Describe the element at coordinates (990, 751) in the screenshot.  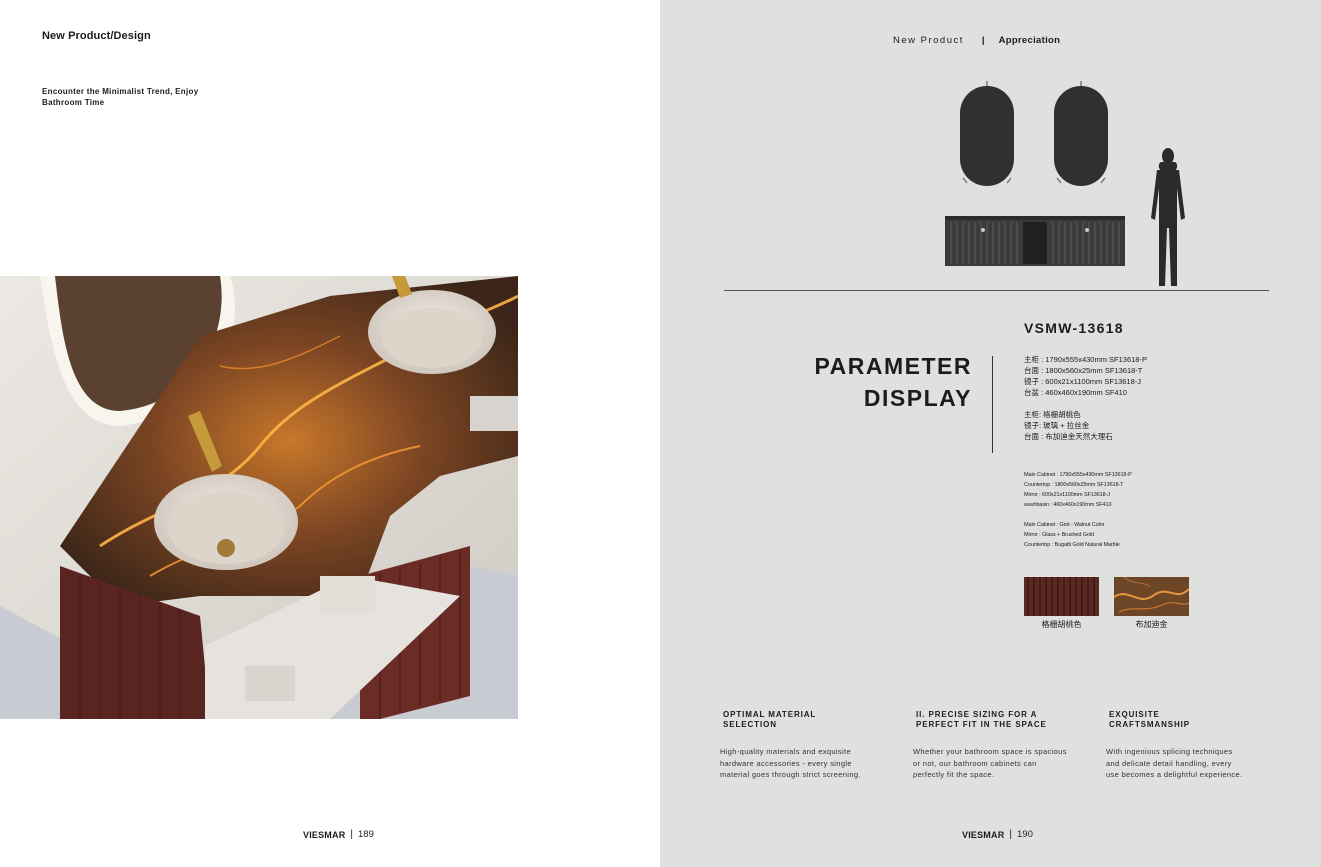
I see `feature-body-line: Whether your bathroom space is spacious` at that location.